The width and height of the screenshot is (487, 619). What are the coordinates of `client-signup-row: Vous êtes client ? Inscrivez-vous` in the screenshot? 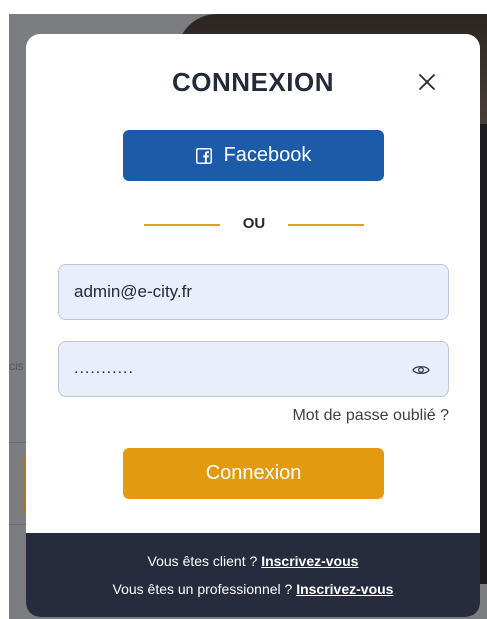 It's located at (253, 561).